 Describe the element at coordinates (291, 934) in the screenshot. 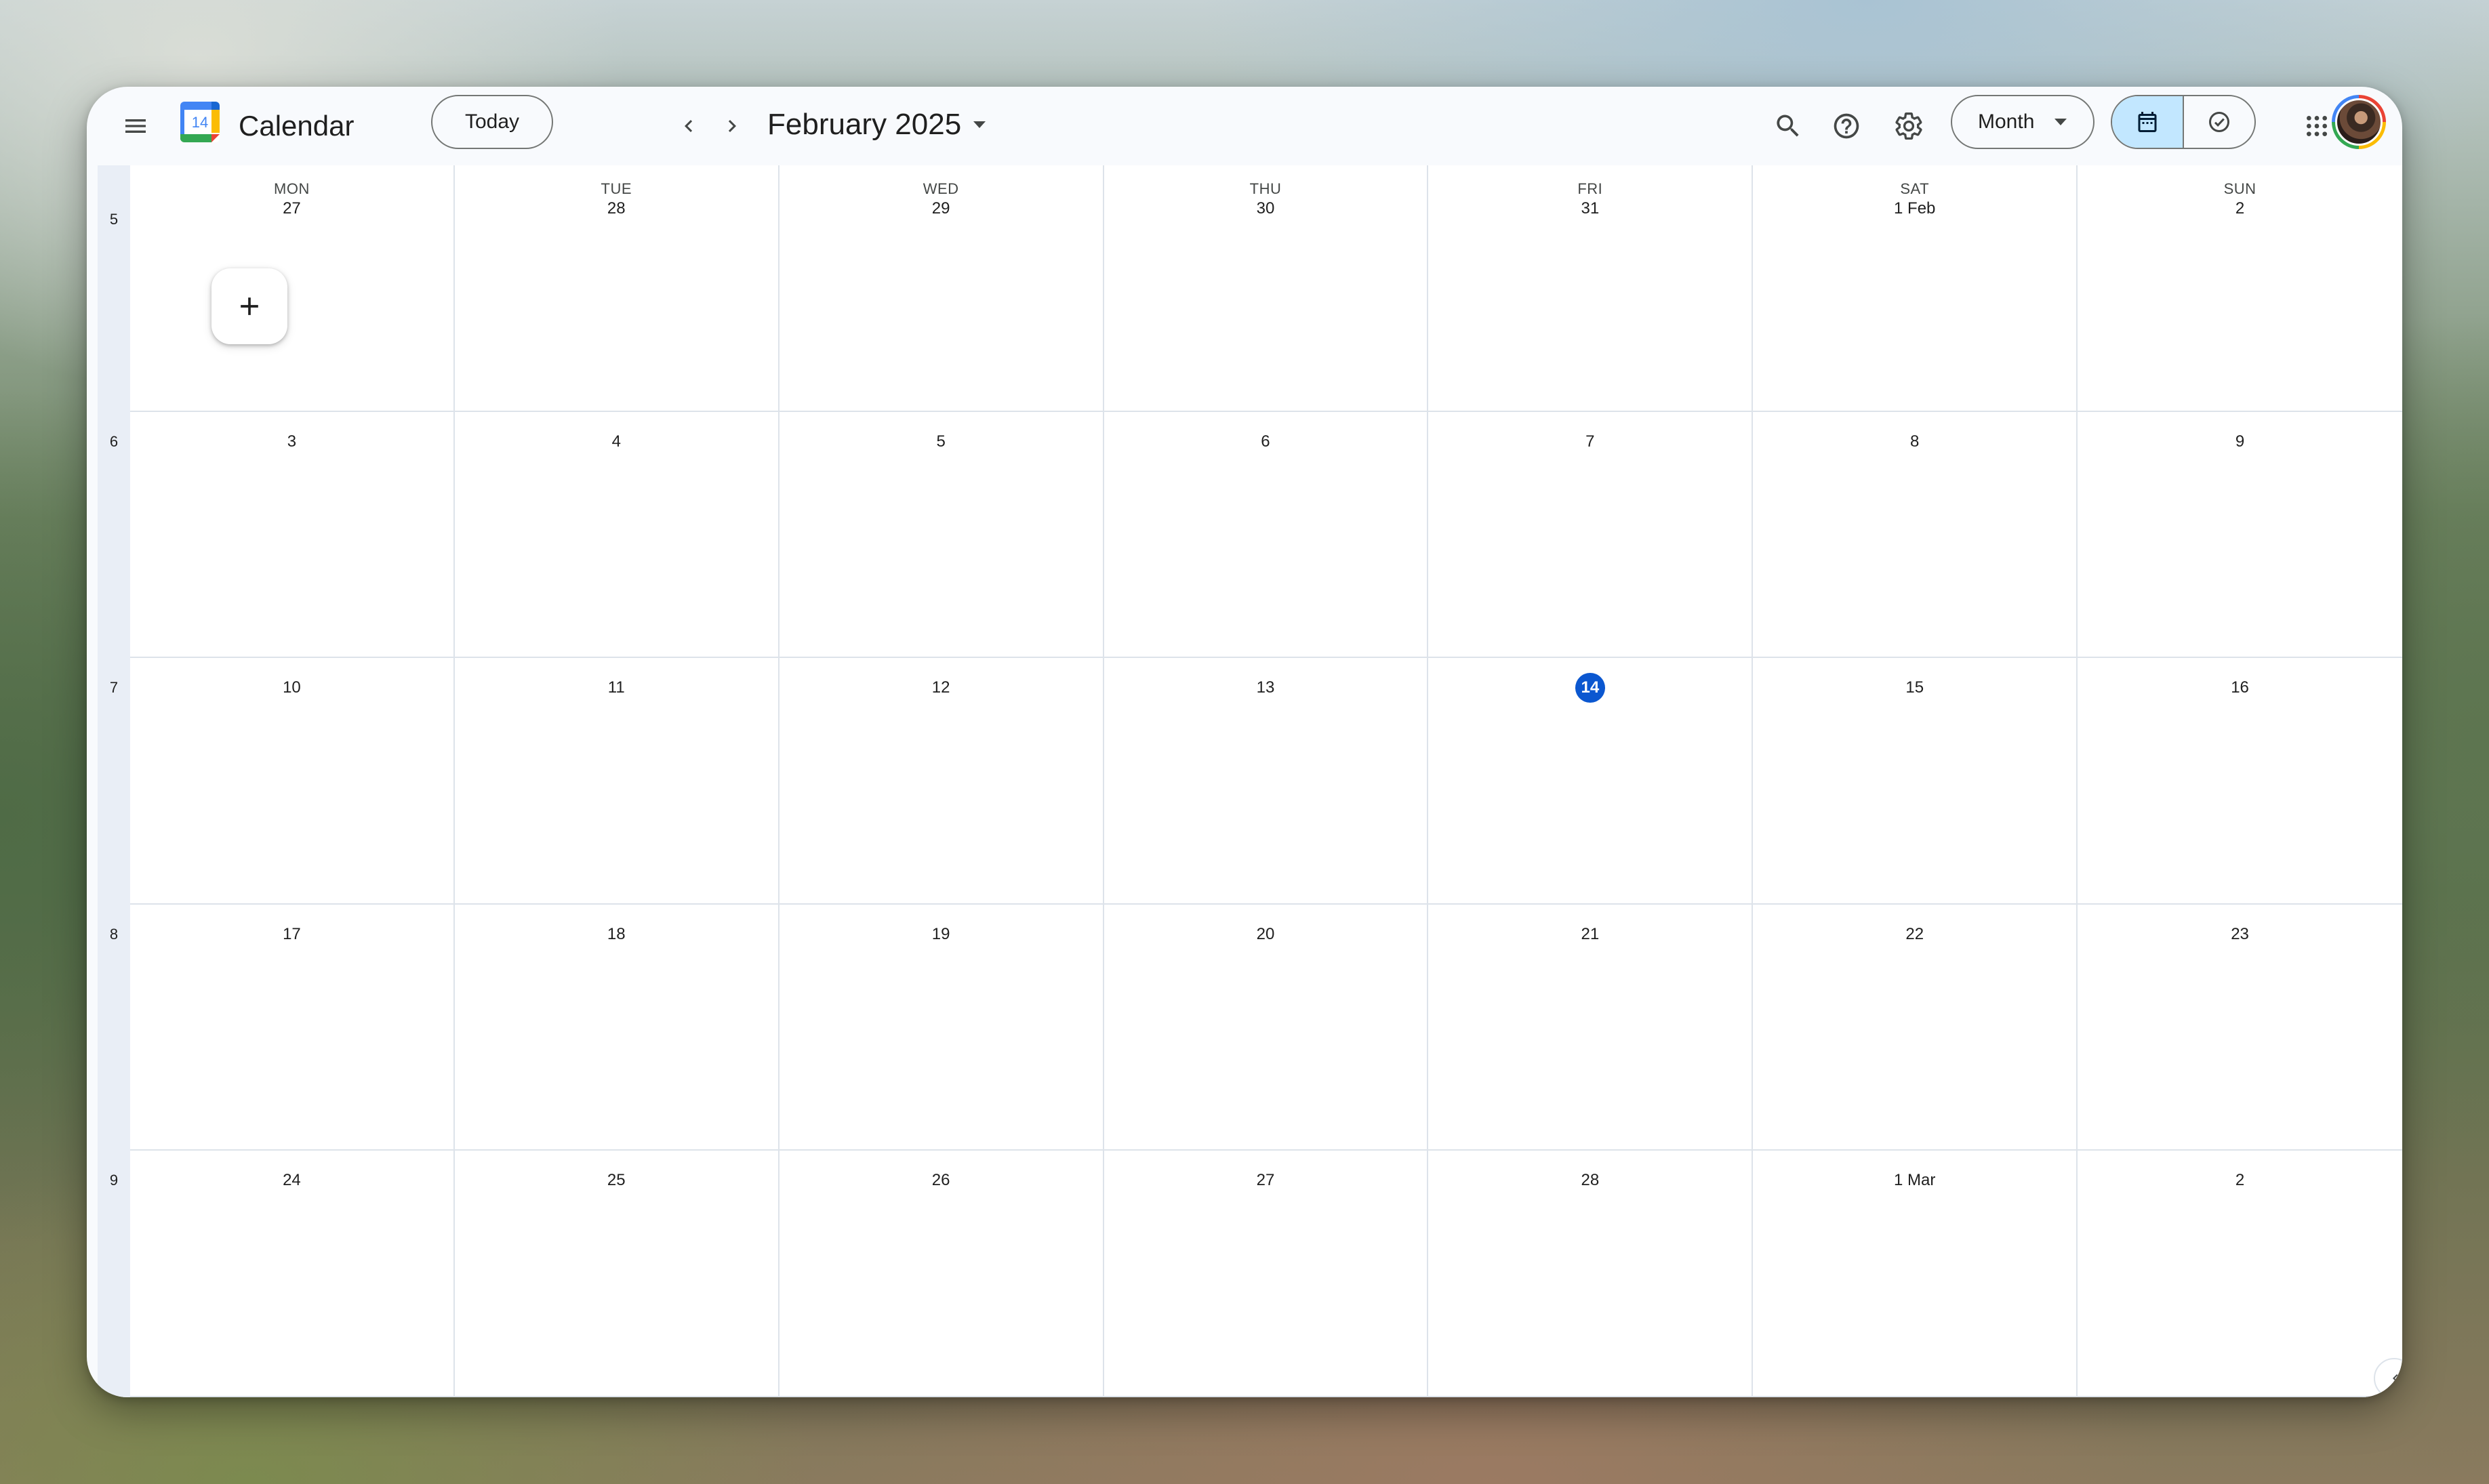

I see `date-number: 17` at that location.